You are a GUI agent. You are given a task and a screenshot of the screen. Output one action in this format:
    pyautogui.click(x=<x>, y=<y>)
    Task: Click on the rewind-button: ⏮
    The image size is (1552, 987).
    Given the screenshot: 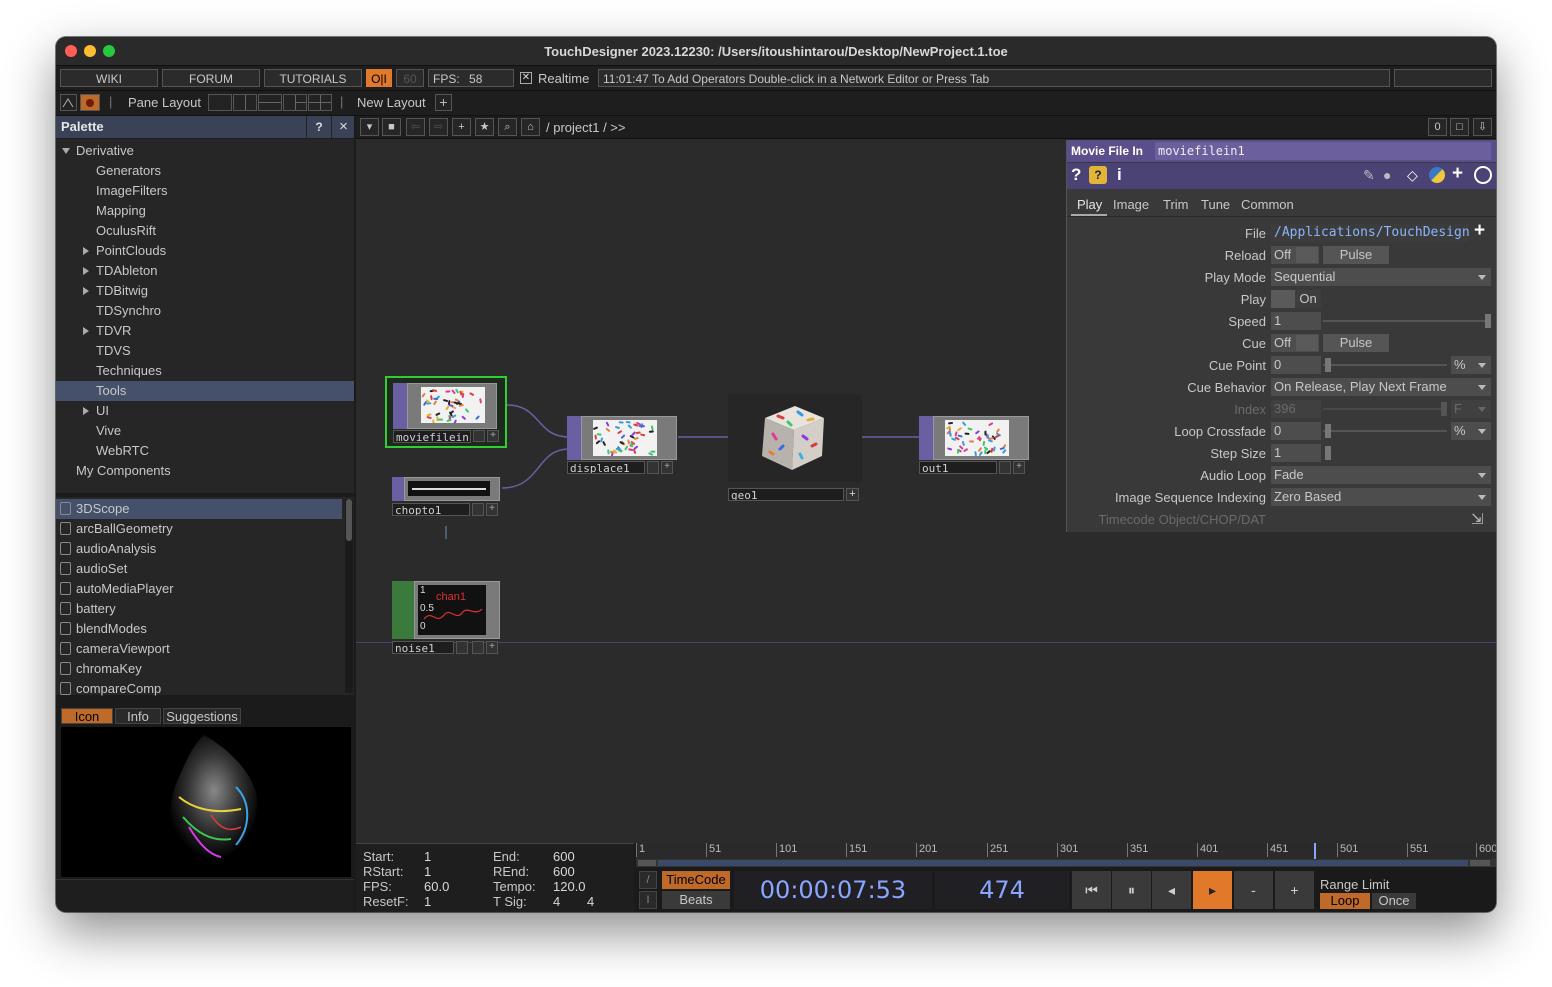 What is the action you would take?
    pyautogui.click(x=1091, y=890)
    